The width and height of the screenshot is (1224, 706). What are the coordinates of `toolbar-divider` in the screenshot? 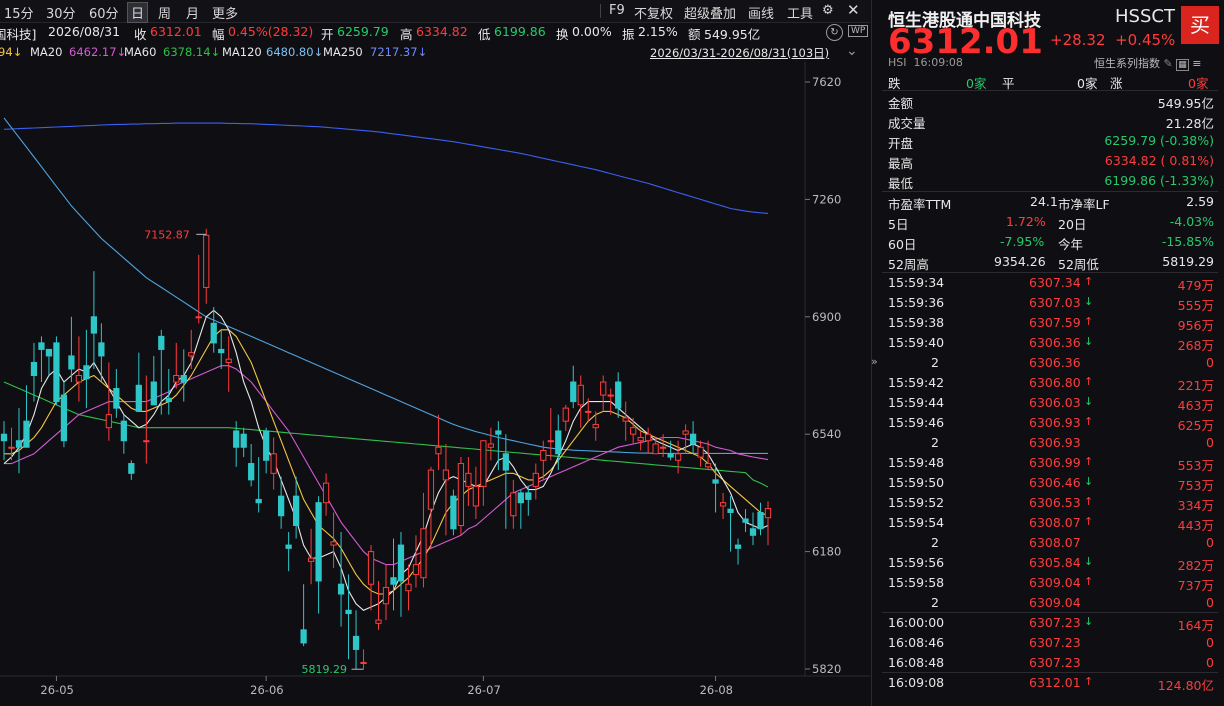 It's located at (600, 11).